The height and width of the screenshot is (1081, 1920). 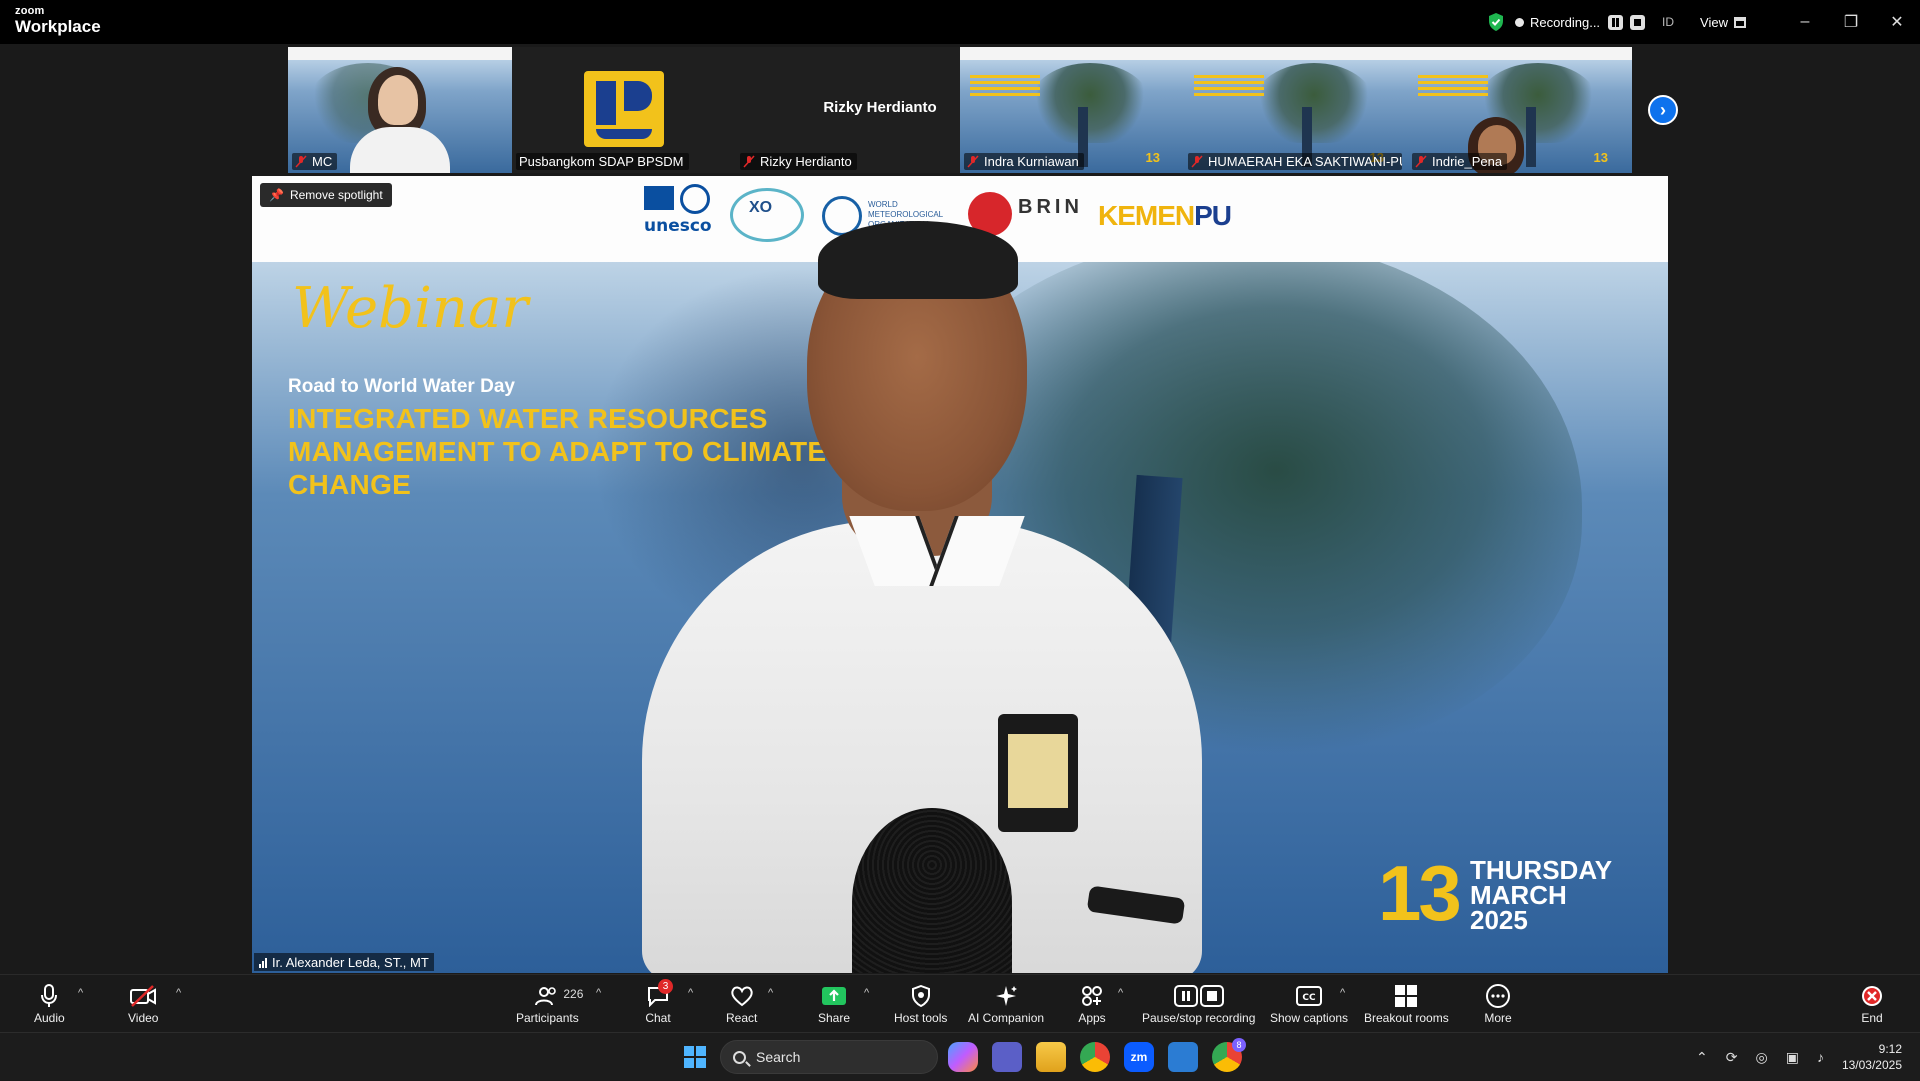 What do you see at coordinates (834, 996) in the screenshot?
I see `share-screen-icon` at bounding box center [834, 996].